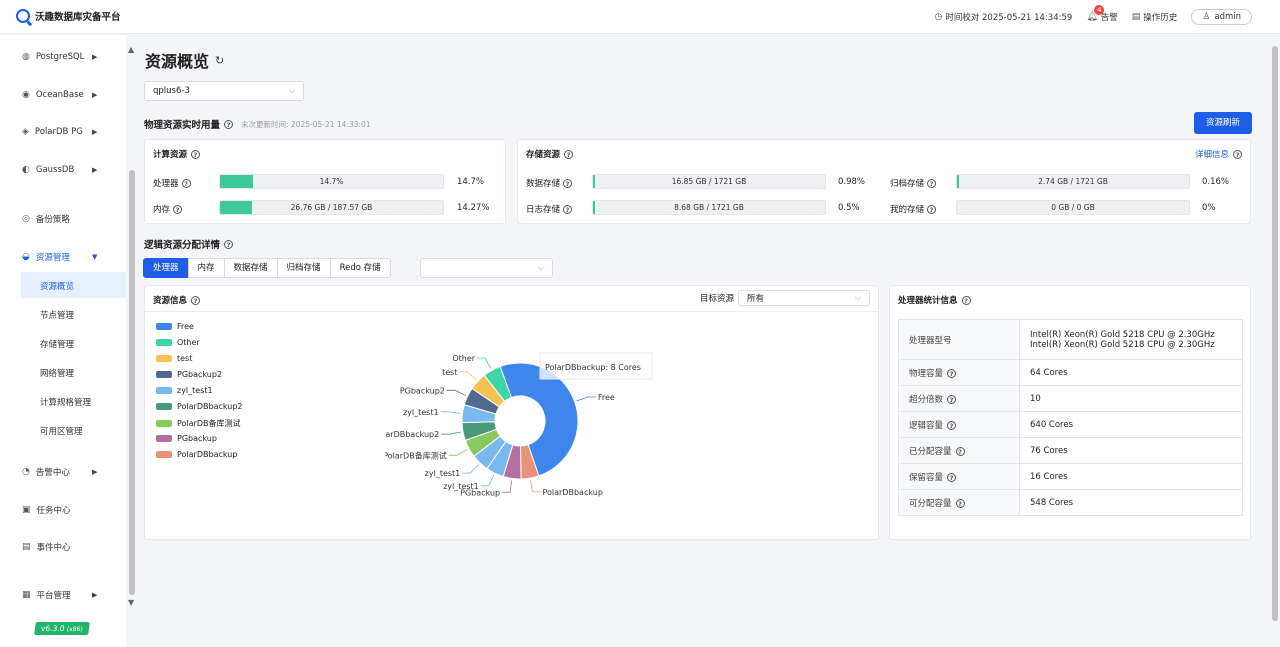 The width and height of the screenshot is (1280, 647). Describe the element at coordinates (257, 124) in the screenshot. I see `physical-resource-title: 物理资源实时用量 ? 末次更新时间: 2025-05-21 14:33:01` at that location.